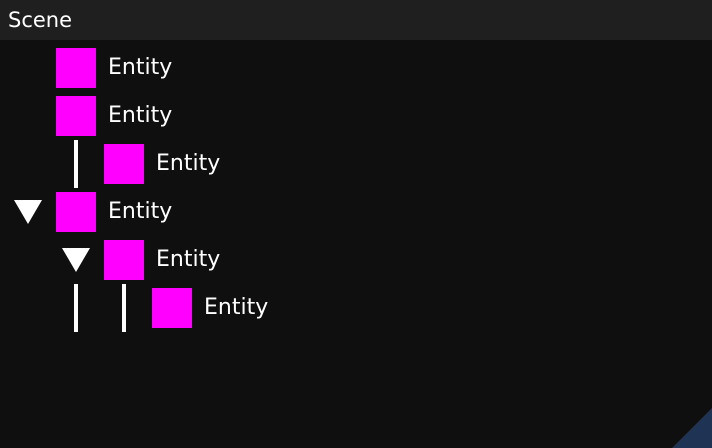 This screenshot has width=712, height=448. Describe the element at coordinates (356, 20) in the screenshot. I see `scene-header: Scene` at that location.